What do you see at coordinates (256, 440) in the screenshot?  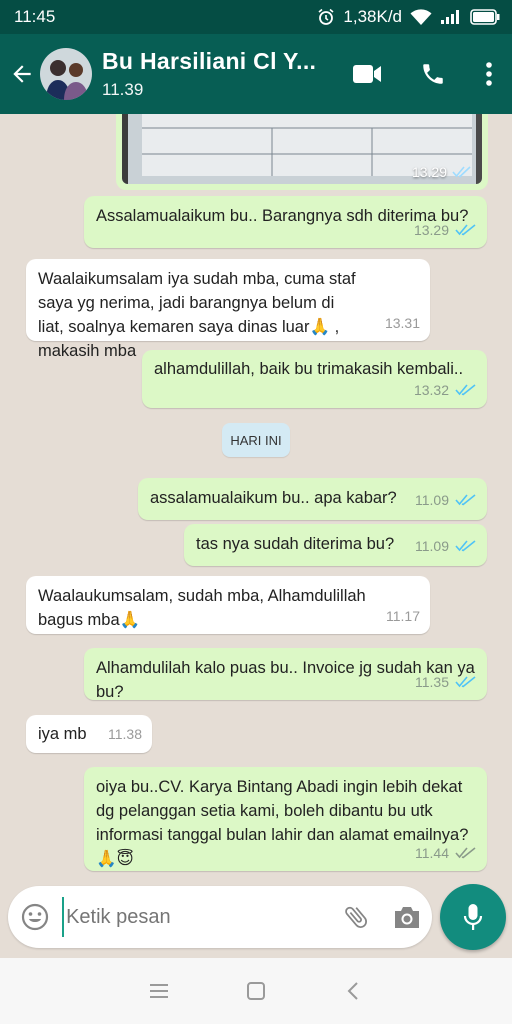 I see `day-divider: HARI INI` at bounding box center [256, 440].